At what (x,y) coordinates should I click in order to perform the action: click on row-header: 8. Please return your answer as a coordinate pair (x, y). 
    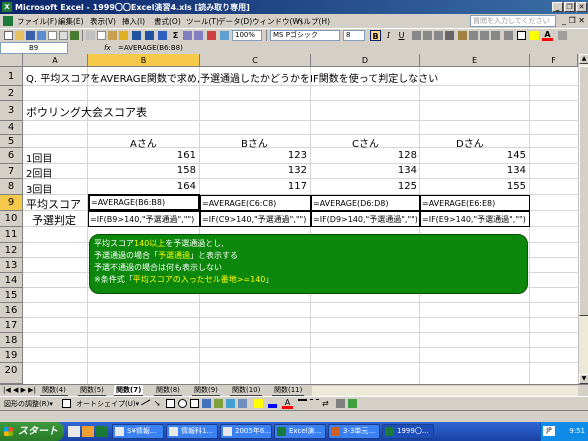
    Looking at the image, I should click on (11, 187).